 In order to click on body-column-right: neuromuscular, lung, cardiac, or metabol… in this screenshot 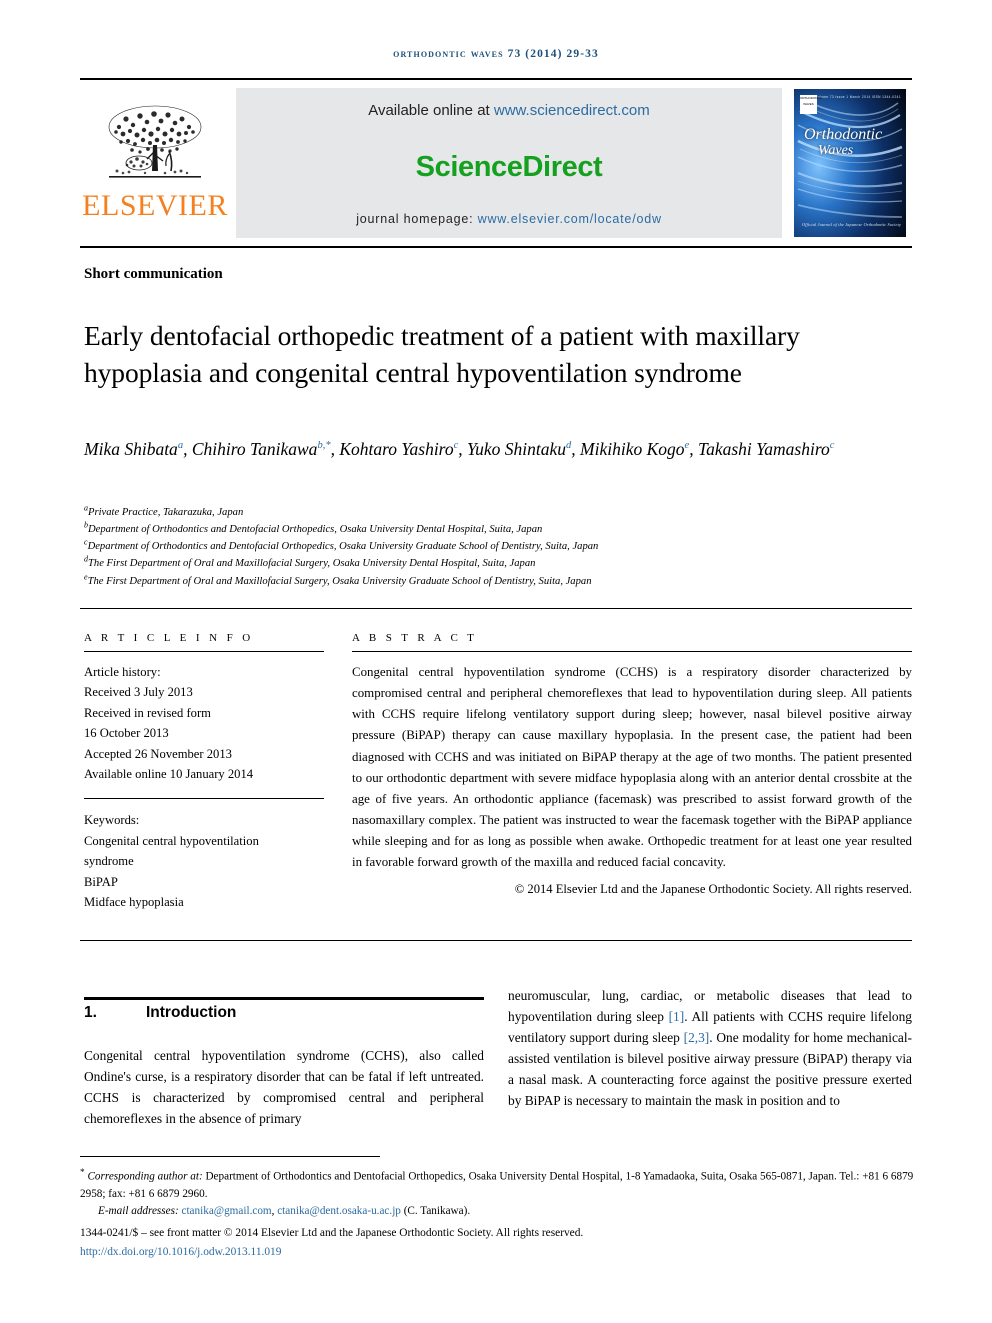, I will do `click(710, 1048)`.